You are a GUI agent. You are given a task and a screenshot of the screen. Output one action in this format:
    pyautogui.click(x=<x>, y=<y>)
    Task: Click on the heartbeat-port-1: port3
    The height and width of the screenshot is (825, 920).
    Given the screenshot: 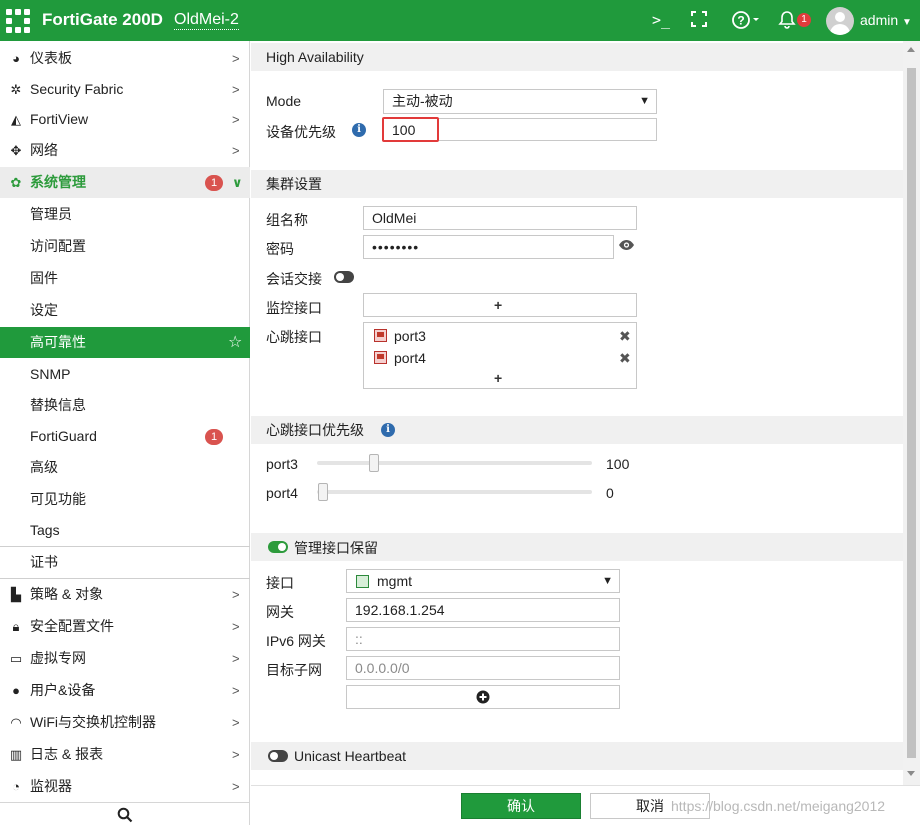 What is the action you would take?
    pyautogui.click(x=410, y=336)
    